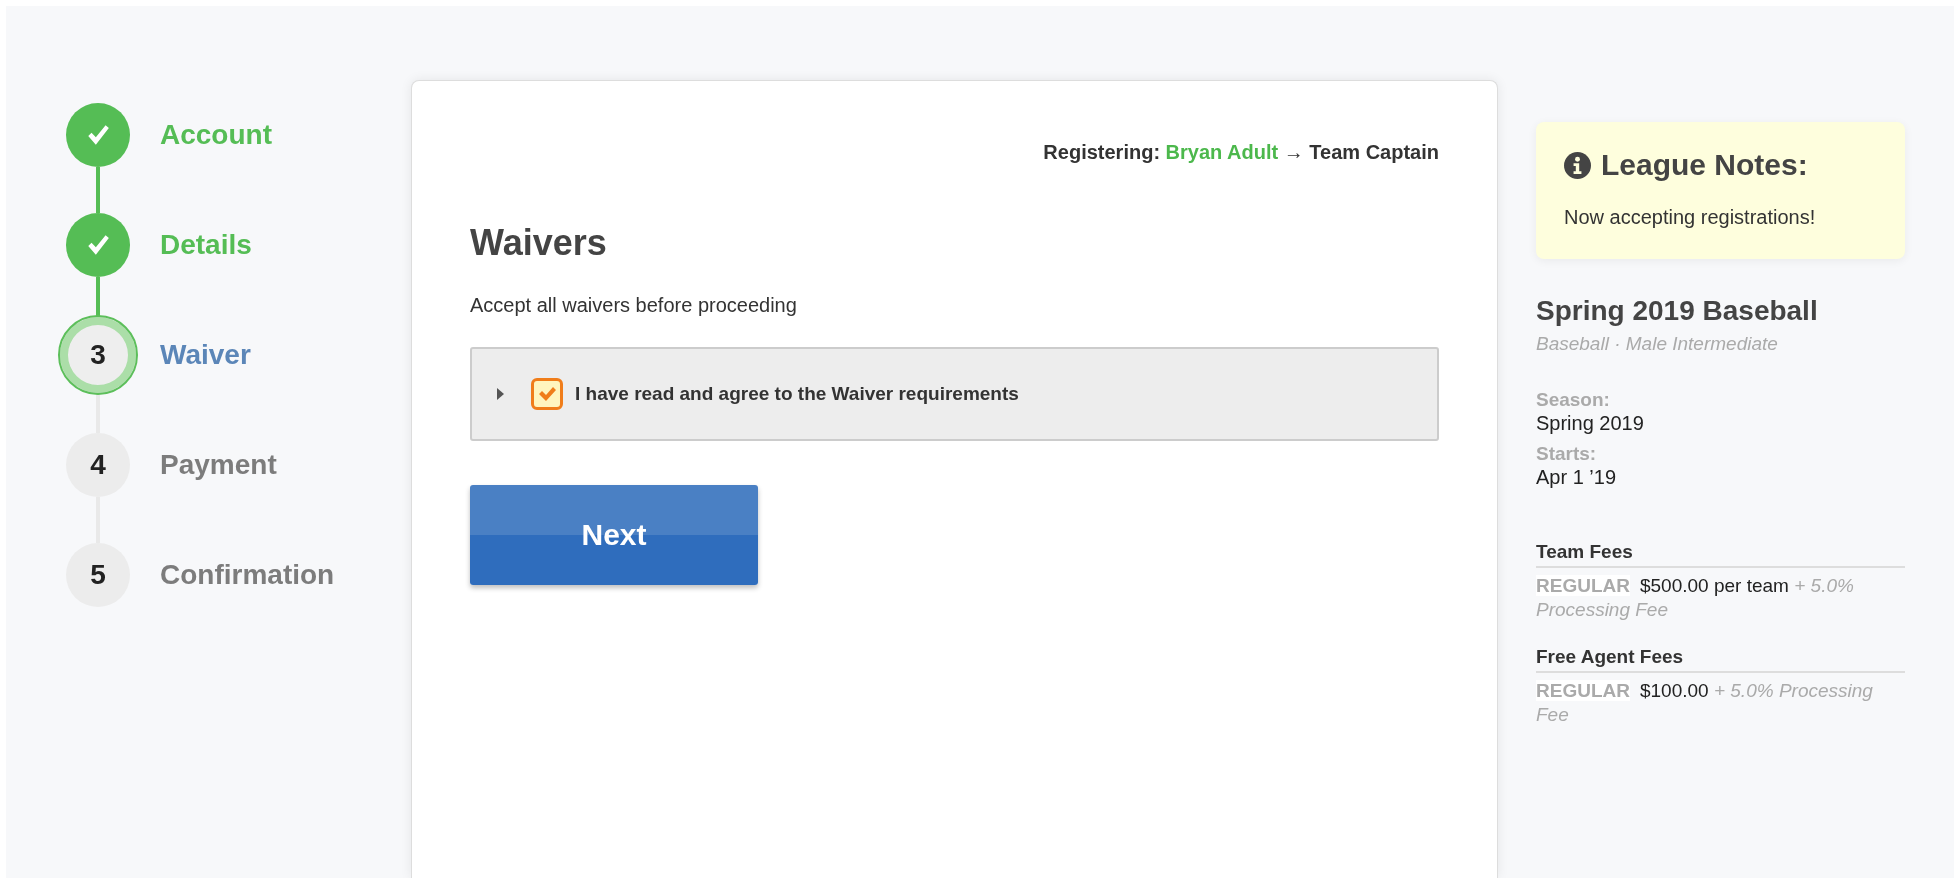  What do you see at coordinates (1577, 477) in the screenshot?
I see `detail-value: Apr 1 ’19` at bounding box center [1577, 477].